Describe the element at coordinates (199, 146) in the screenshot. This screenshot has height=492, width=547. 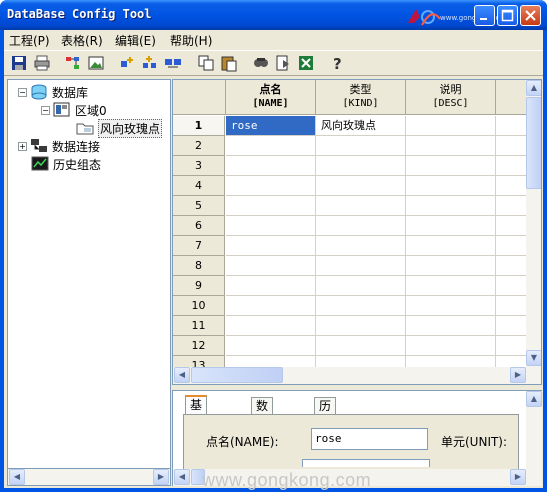
I see `row-header: 2` at that location.